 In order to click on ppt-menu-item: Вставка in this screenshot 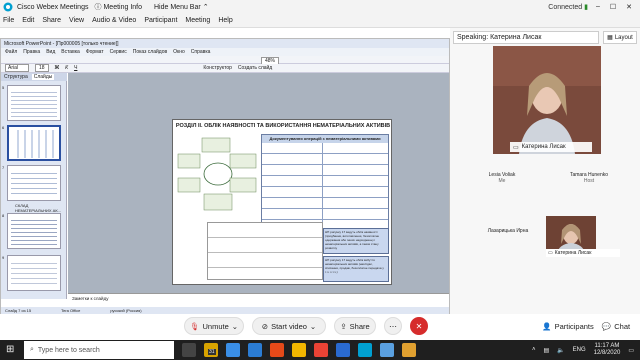, I will do `click(70, 52)`.